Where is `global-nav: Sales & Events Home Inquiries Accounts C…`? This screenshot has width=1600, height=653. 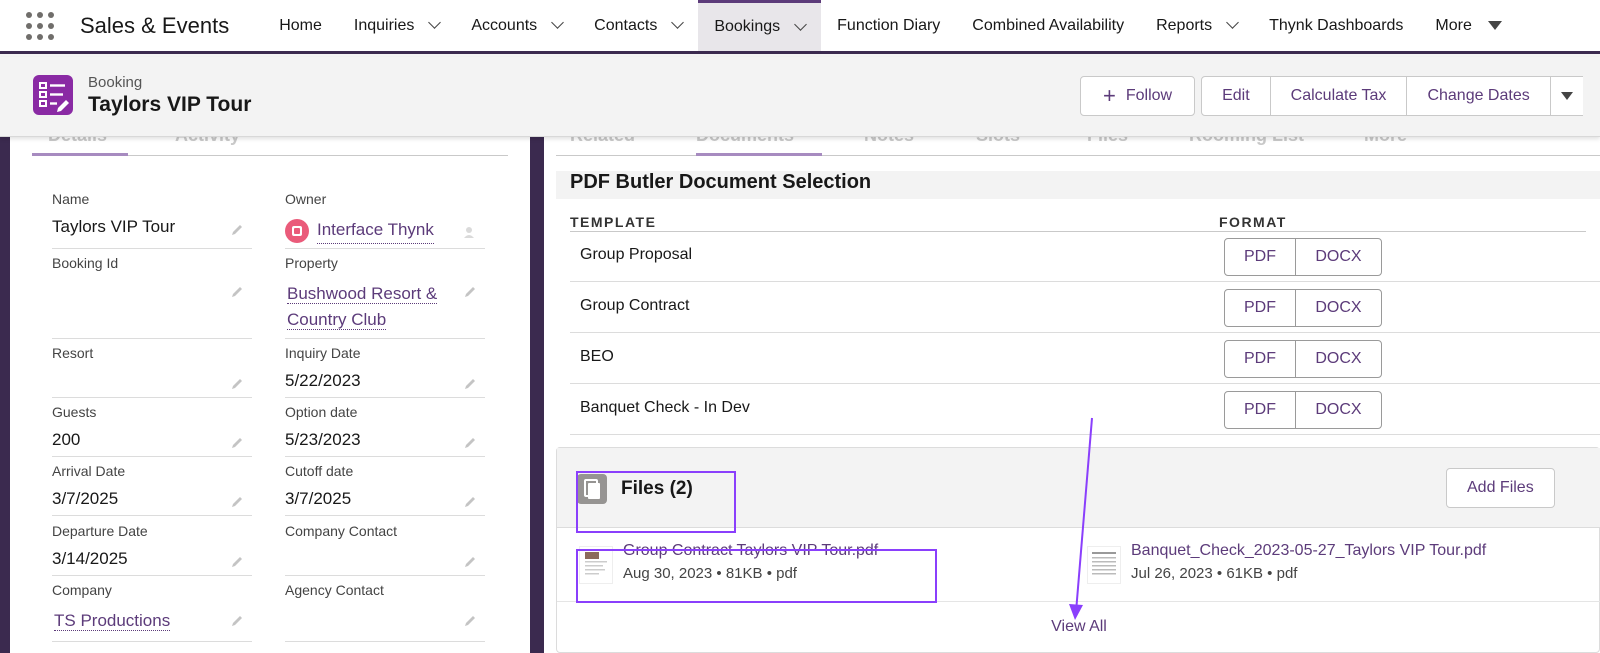 global-nav: Sales & Events Home Inquiries Accounts C… is located at coordinates (800, 27).